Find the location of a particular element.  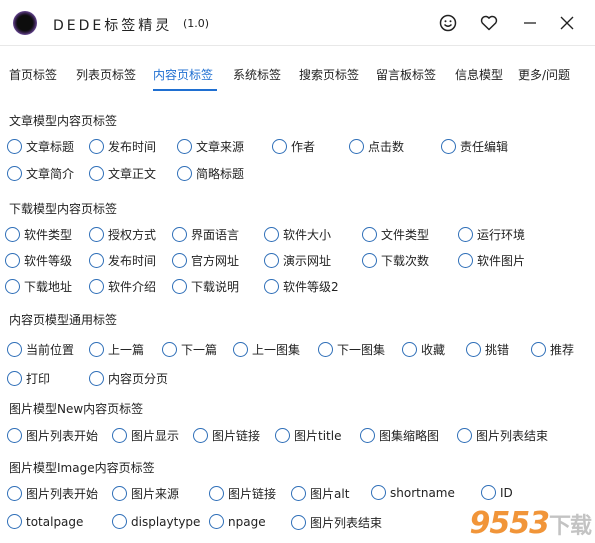

radio-option: 软件大小 is located at coordinates (297, 234).